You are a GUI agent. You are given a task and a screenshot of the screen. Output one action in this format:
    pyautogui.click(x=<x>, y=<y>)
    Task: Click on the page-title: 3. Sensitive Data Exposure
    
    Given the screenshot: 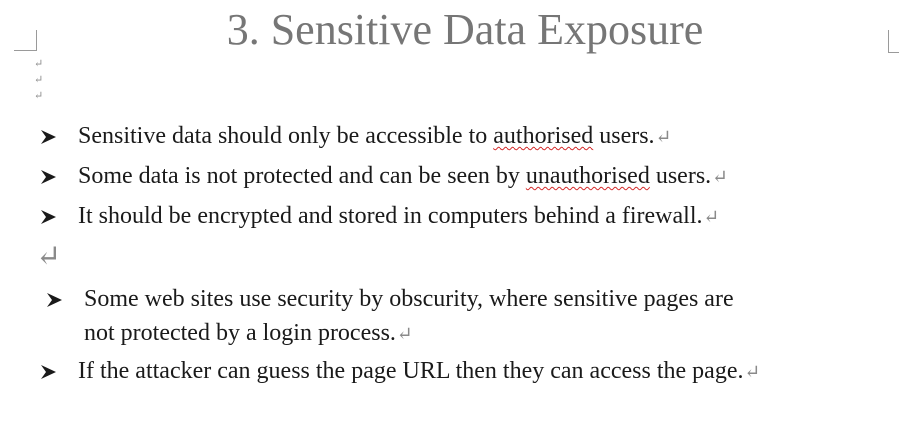 What is the action you would take?
    pyautogui.click(x=450, y=30)
    